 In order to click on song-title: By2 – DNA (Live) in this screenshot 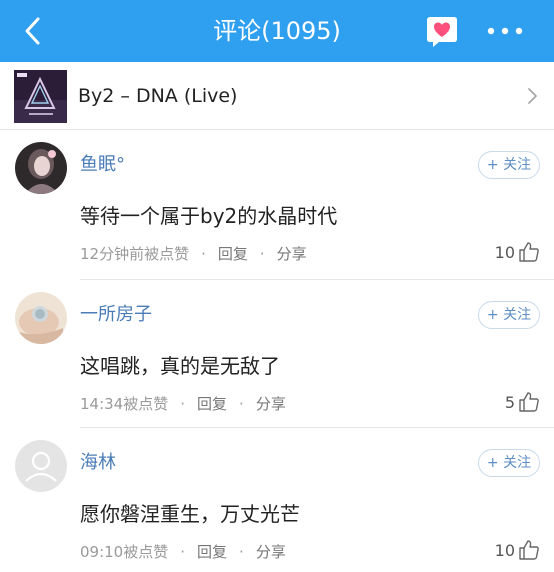, I will do `click(158, 96)`.